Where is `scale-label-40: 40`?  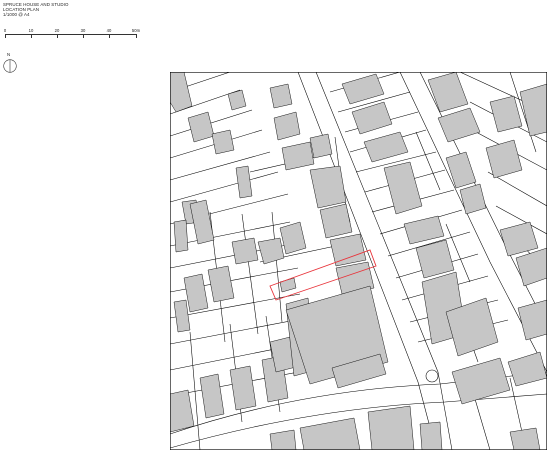 scale-label-40: 40 is located at coordinates (109, 30).